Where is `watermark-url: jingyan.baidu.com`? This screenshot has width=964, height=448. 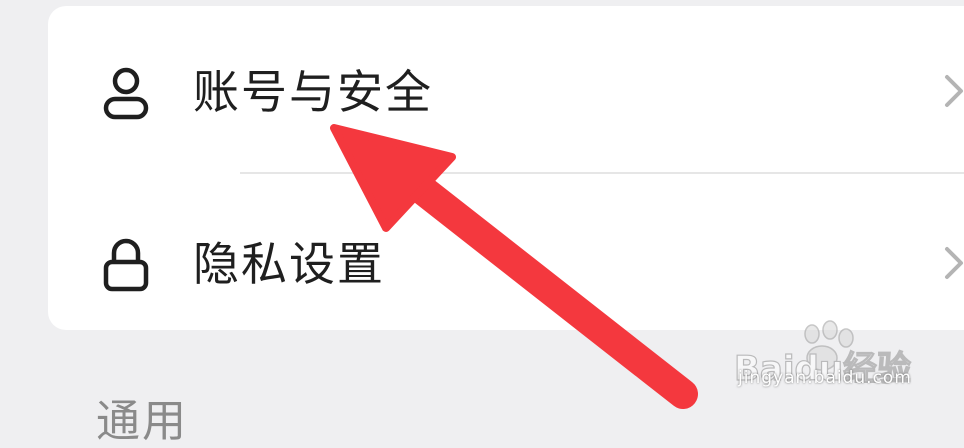 watermark-url: jingyan.baidu.com is located at coordinates (825, 378).